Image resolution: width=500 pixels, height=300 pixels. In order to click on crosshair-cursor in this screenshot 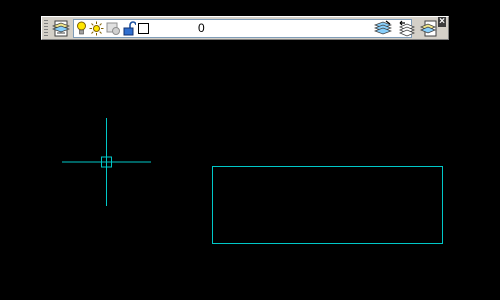, I will do `click(106, 162)`.